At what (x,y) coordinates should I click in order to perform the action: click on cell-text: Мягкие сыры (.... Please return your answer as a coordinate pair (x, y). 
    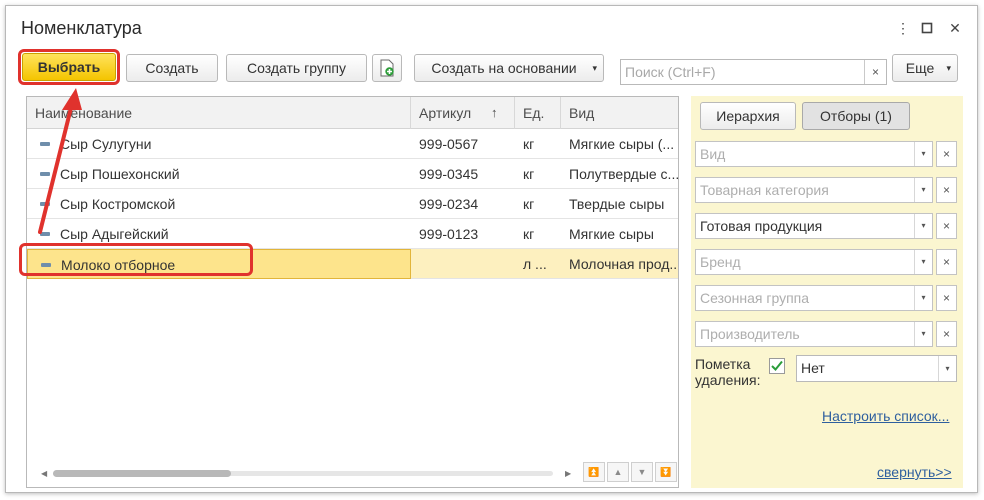
    Looking at the image, I should click on (622, 144).